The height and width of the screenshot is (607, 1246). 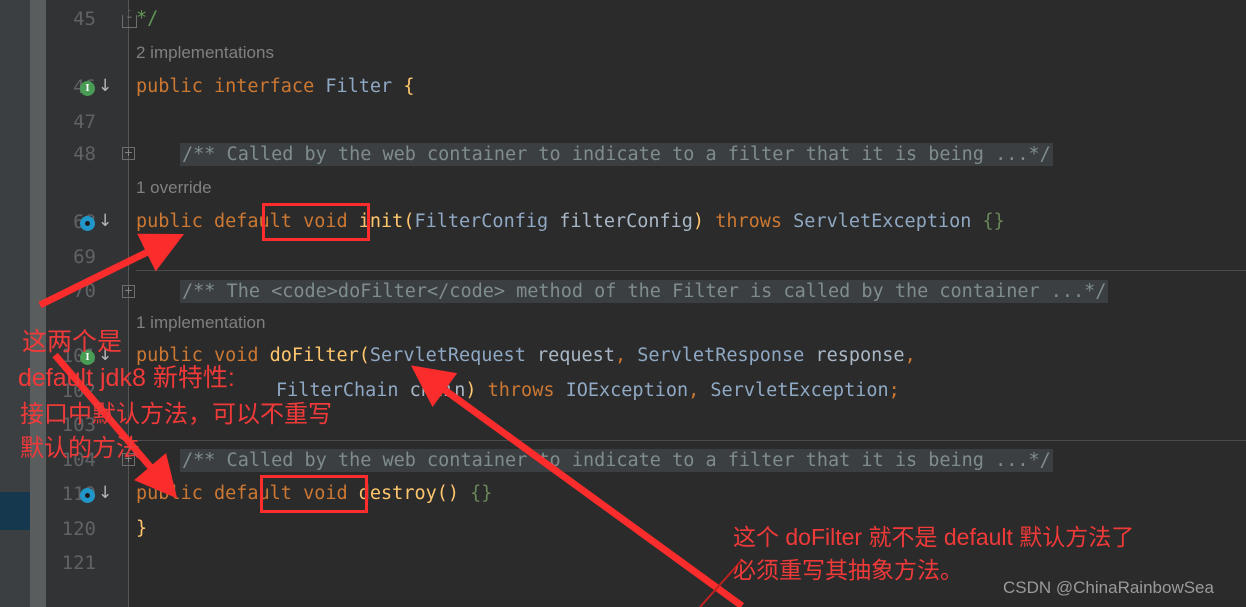 I want to click on implementations-icon-line46: I, so click(x=87, y=88).